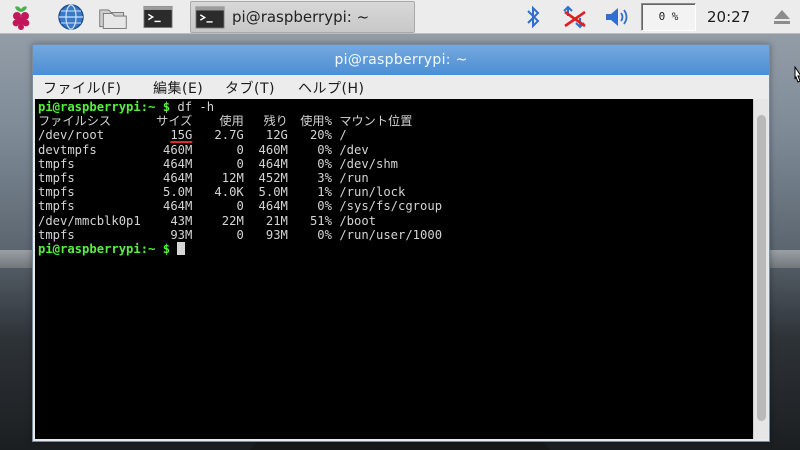  What do you see at coordinates (617, 17) in the screenshot?
I see `volume-icon` at bounding box center [617, 17].